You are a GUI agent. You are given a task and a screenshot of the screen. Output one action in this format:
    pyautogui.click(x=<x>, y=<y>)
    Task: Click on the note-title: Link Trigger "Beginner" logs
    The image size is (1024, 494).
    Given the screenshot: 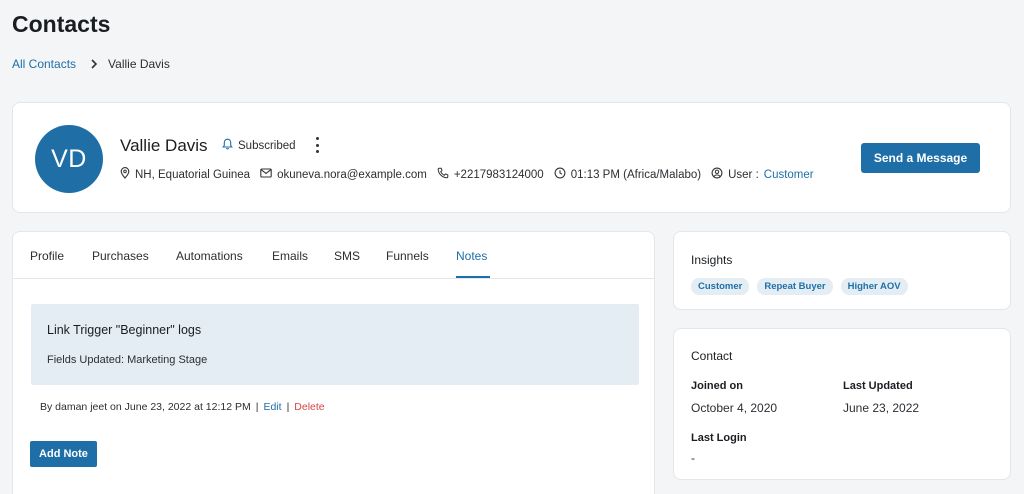 What is the action you would take?
    pyautogui.click(x=124, y=330)
    